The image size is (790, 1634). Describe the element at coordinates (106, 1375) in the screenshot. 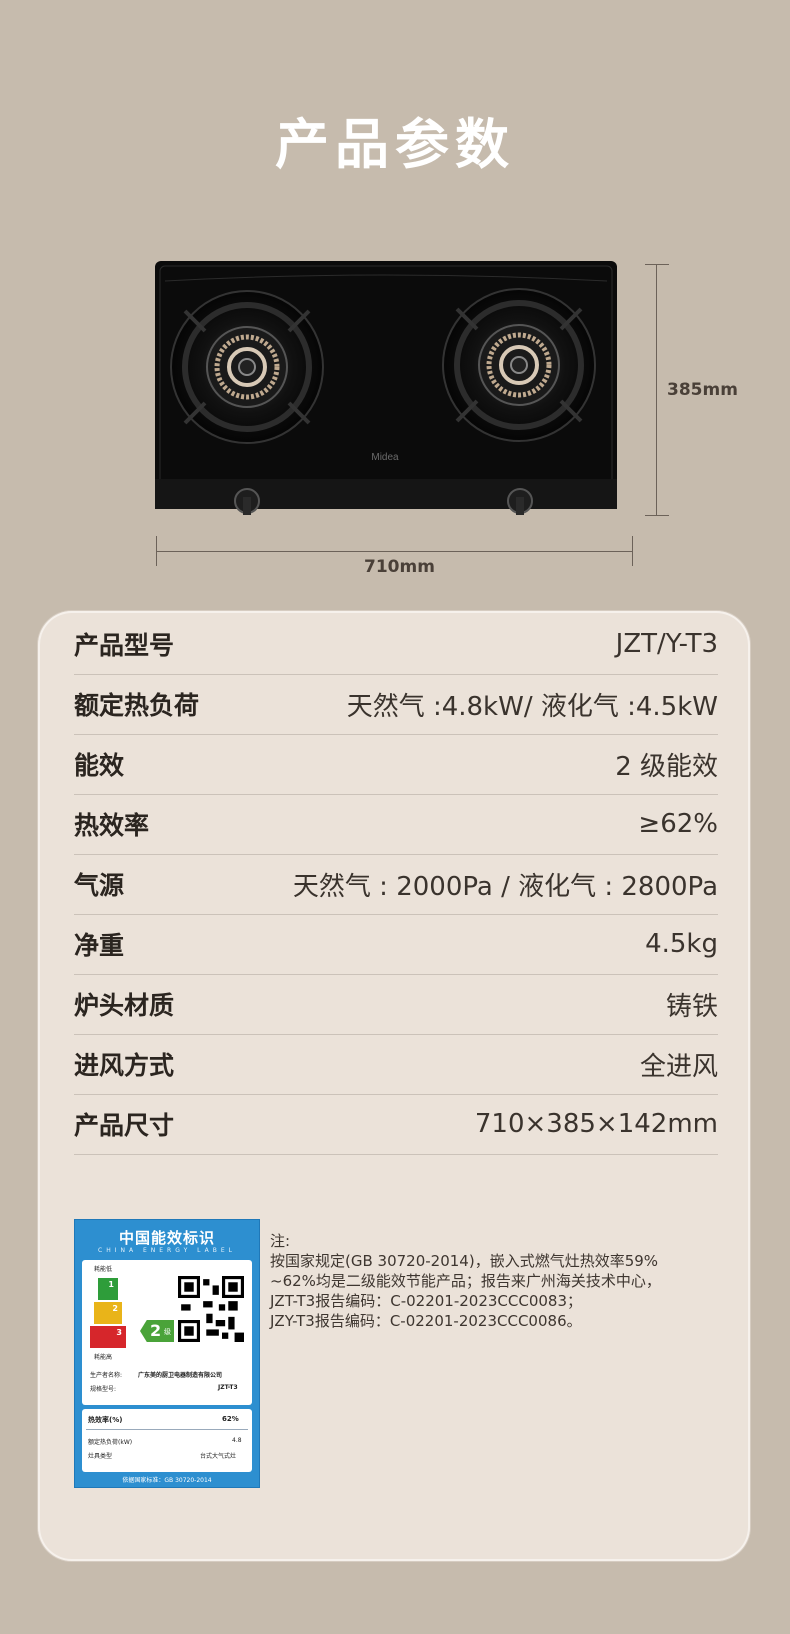

I see `manufacturer-label: 生产者名称:` at that location.